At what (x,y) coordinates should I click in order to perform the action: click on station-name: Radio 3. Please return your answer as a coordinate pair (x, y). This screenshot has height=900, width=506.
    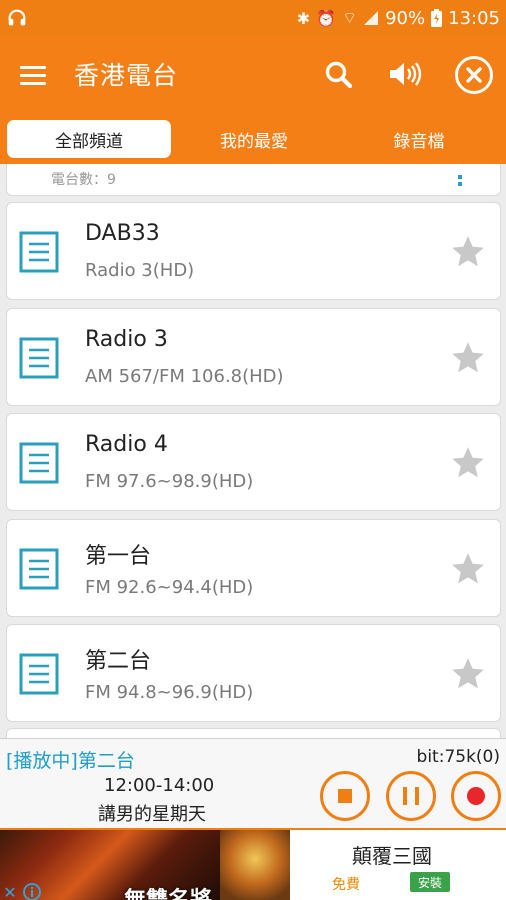
    Looking at the image, I should click on (126, 339).